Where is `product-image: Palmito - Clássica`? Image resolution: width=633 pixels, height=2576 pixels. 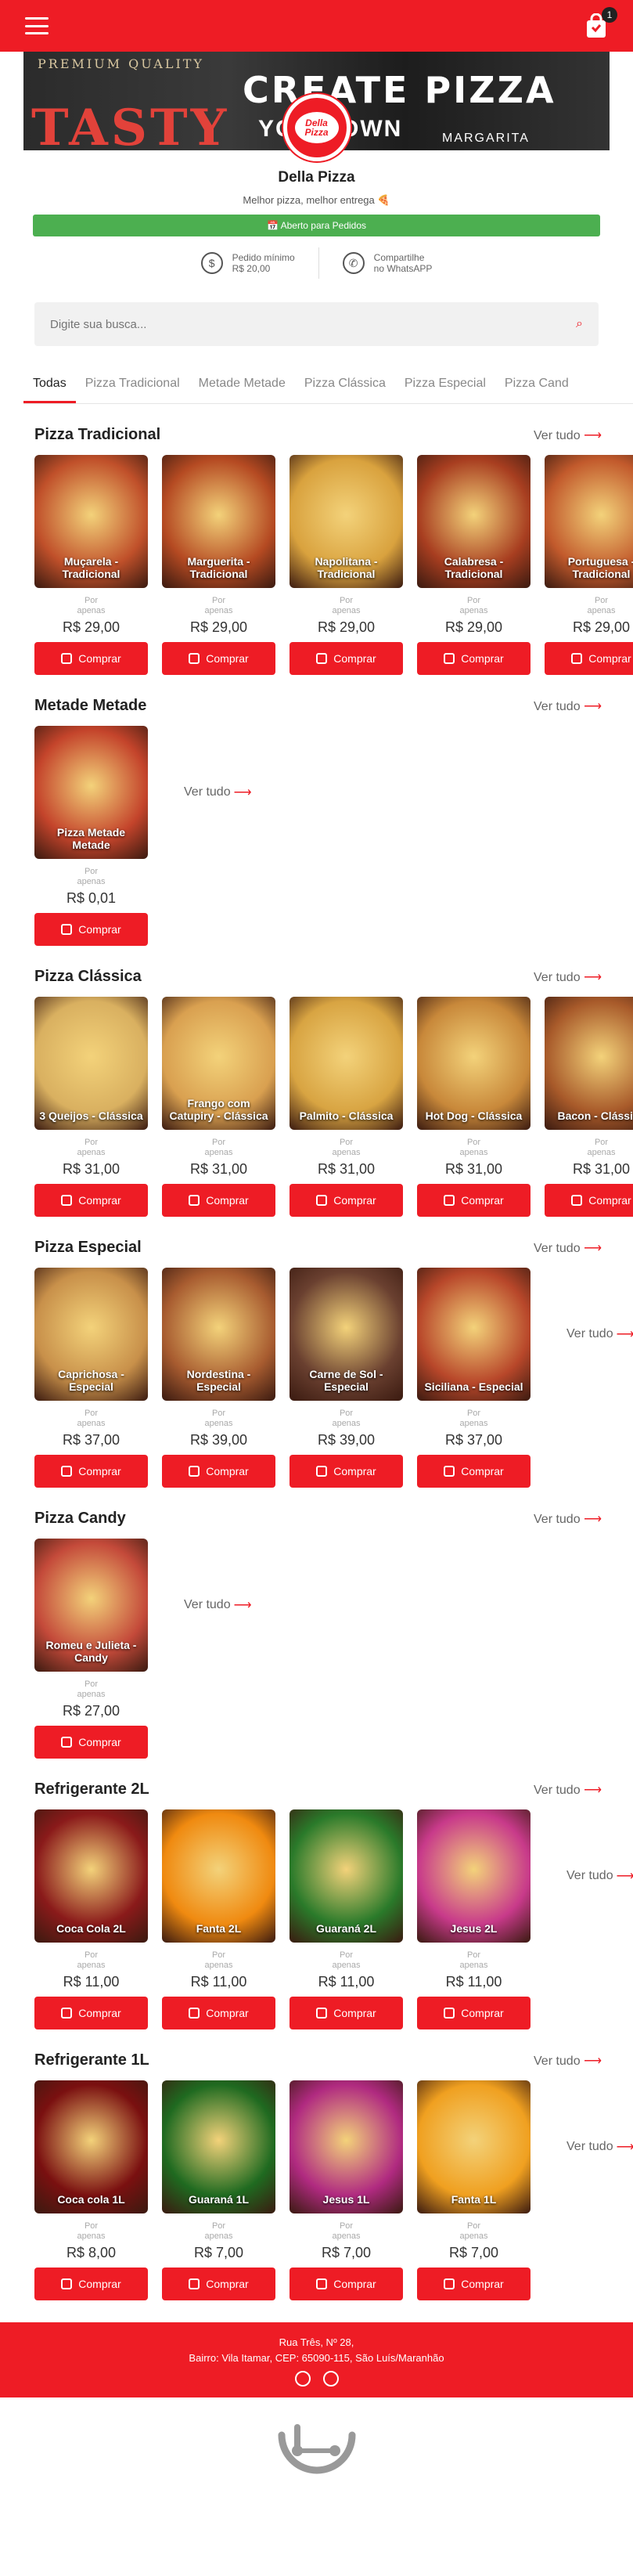
product-image: Palmito - Clássica is located at coordinates (346, 1063).